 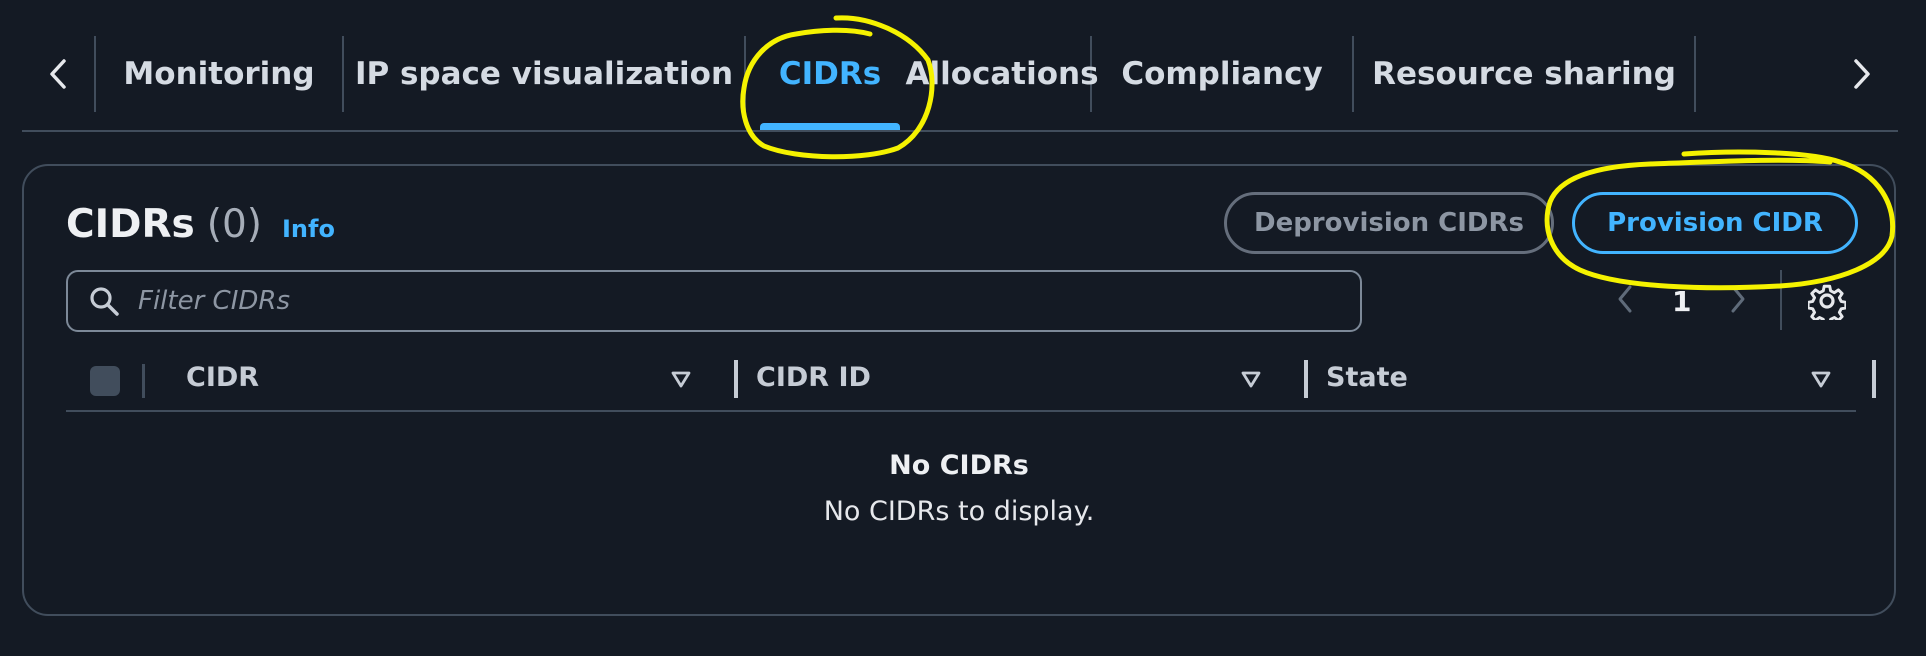 I want to click on deprovision-cidrs-button: Deprovision CIDRs, so click(x=1389, y=223).